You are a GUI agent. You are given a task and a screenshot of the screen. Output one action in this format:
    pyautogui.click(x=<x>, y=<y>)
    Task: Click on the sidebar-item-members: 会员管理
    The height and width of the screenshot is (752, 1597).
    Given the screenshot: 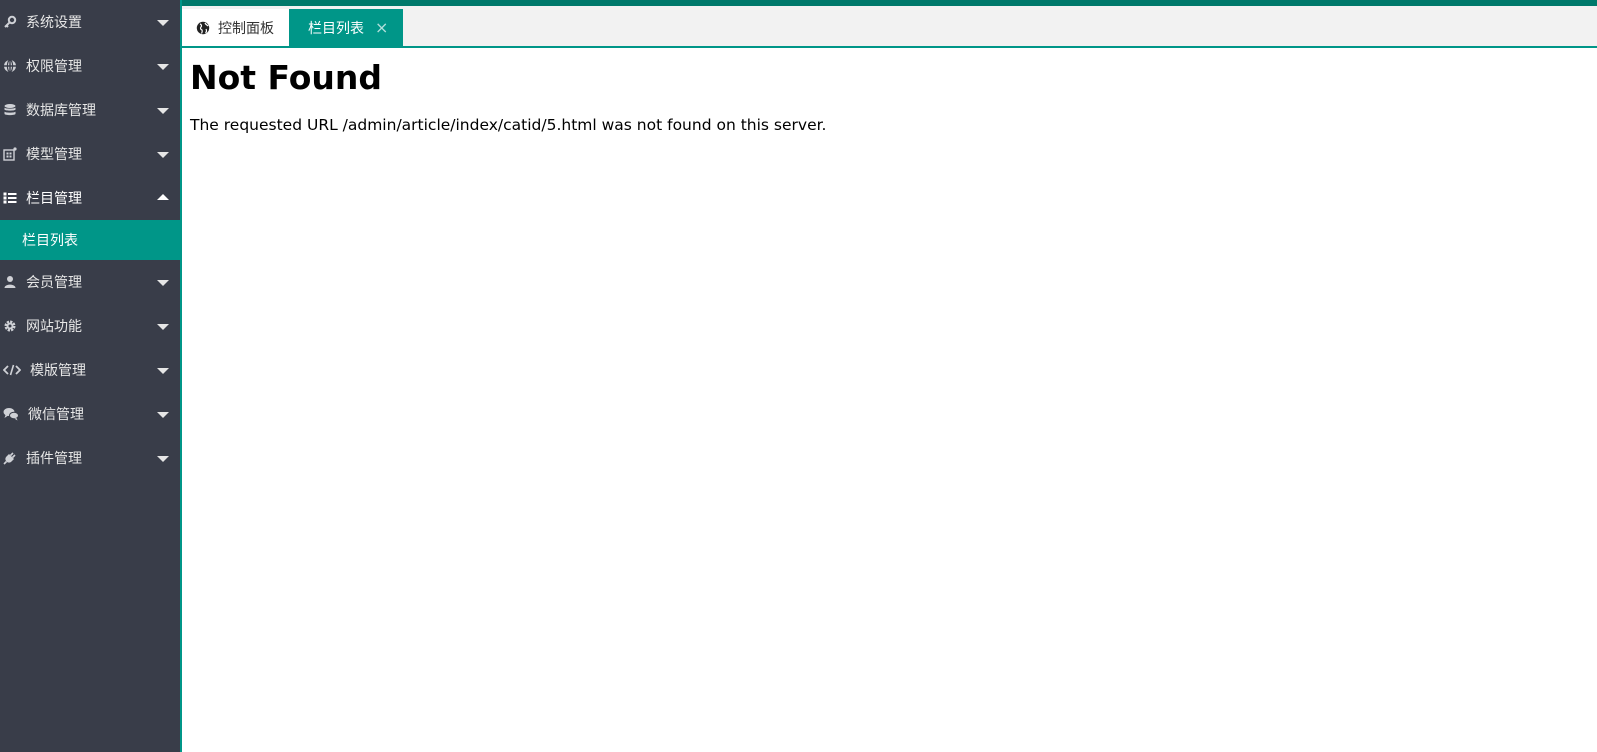 What is the action you would take?
    pyautogui.click(x=90, y=282)
    